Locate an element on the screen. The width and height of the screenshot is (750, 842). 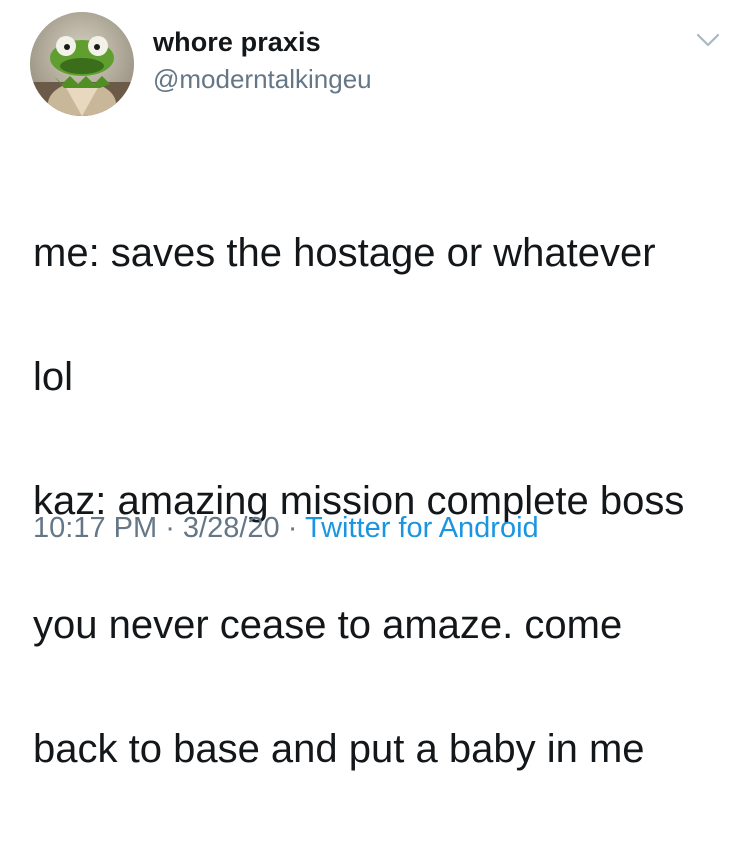
tweet-source-link: Twitter for Android is located at coordinates (422, 528).